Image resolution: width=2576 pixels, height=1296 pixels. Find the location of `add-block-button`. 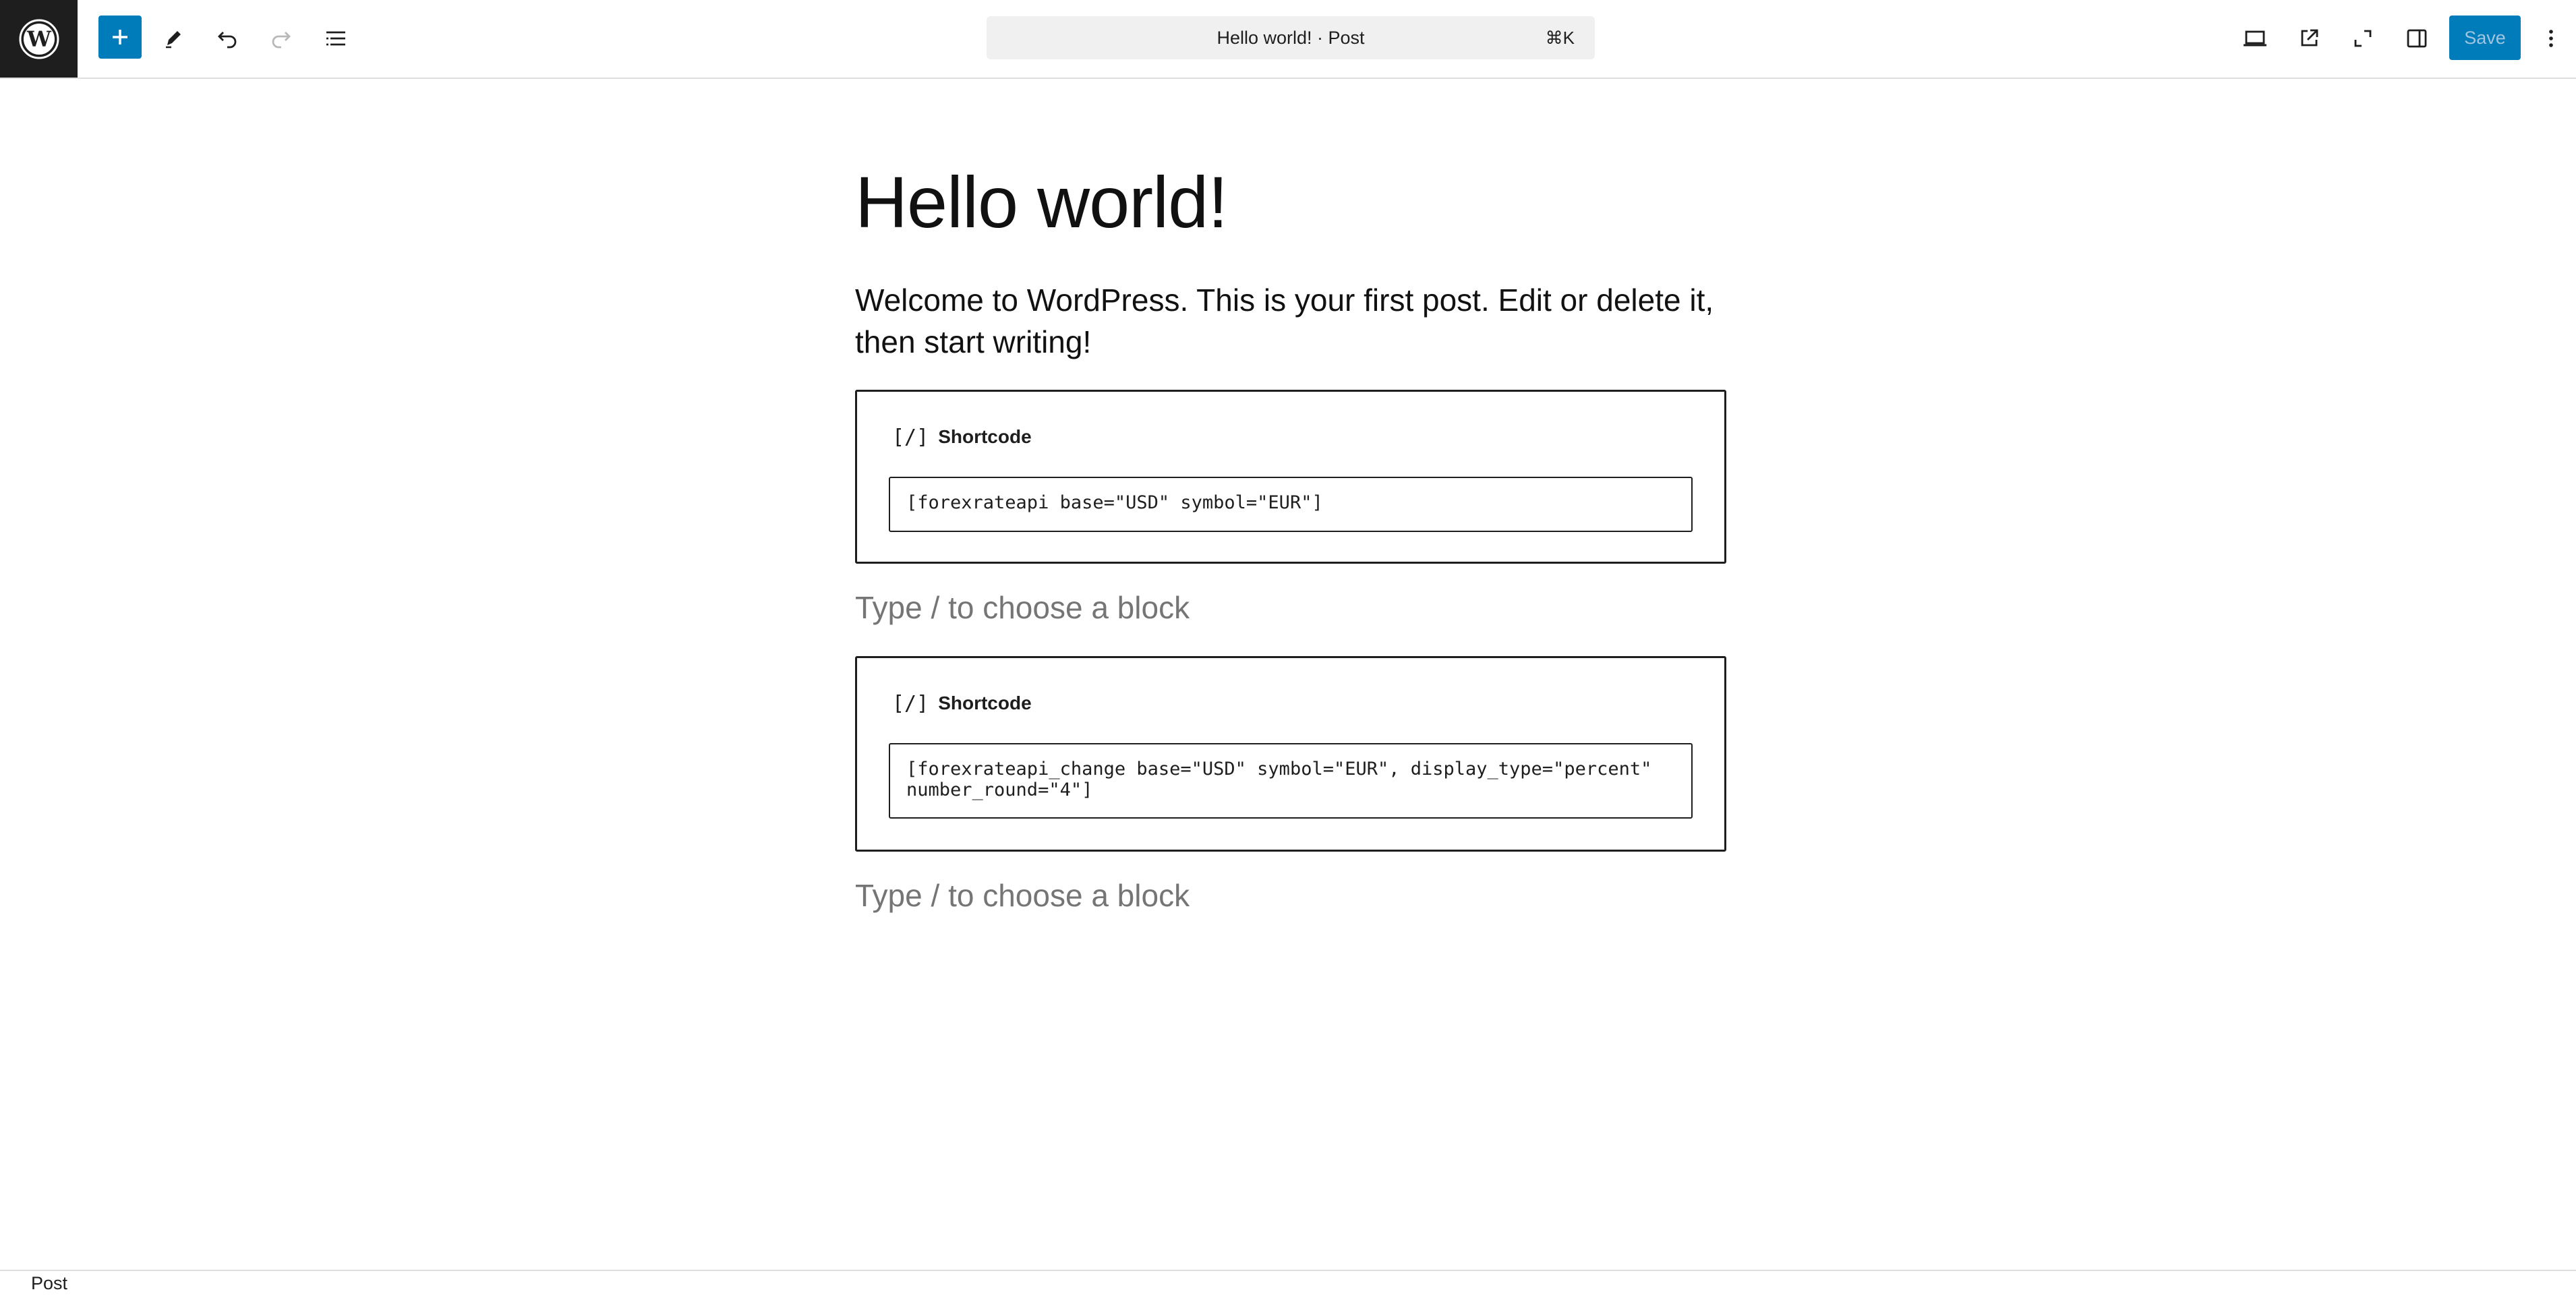

add-block-button is located at coordinates (120, 37).